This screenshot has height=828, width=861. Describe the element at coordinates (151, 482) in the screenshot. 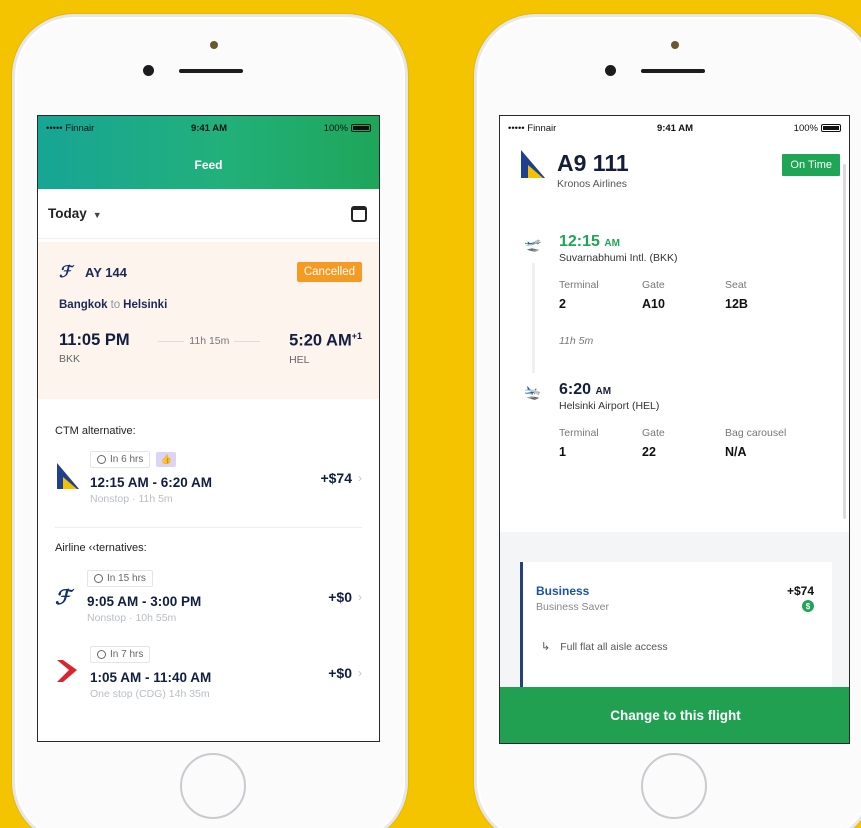

I see `alternative-times: 12:15 AM - 6:20 AM` at that location.